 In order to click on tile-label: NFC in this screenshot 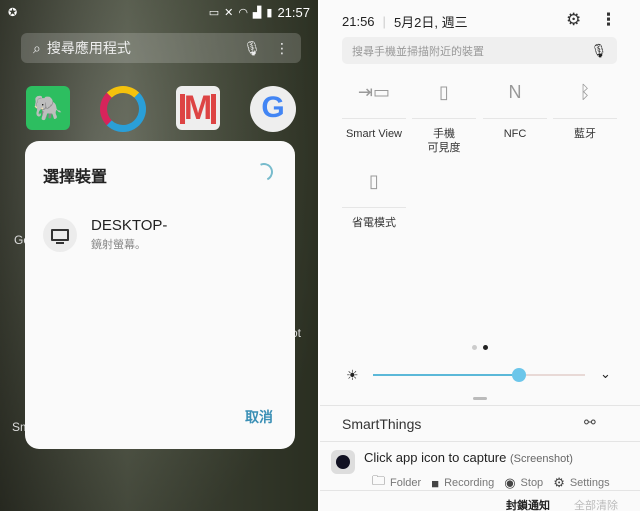, I will do `click(515, 134)`.